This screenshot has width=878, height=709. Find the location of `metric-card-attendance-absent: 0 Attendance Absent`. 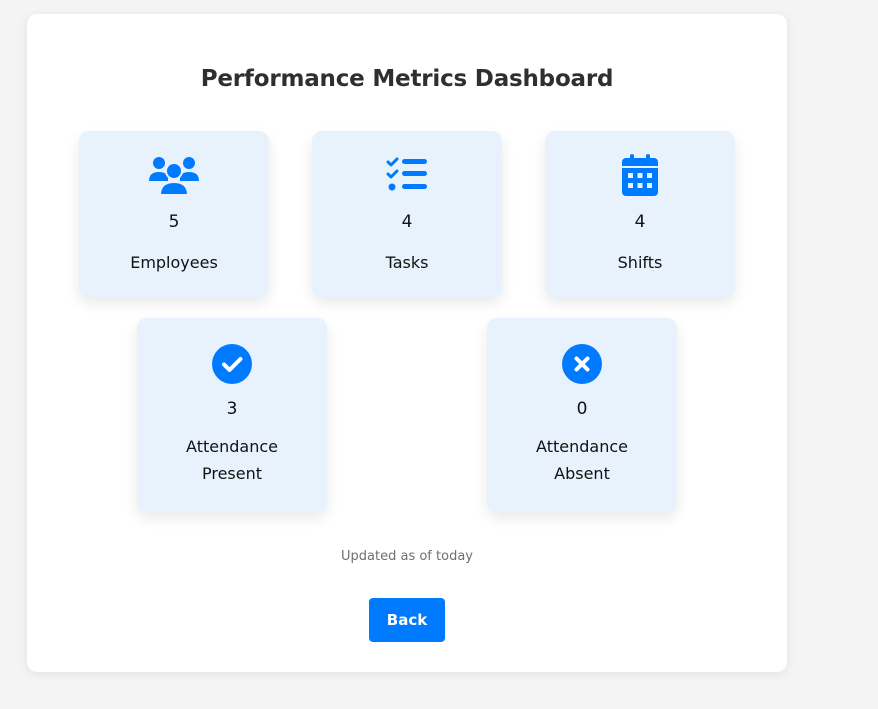

metric-card-attendance-absent: 0 Attendance Absent is located at coordinates (582, 415).